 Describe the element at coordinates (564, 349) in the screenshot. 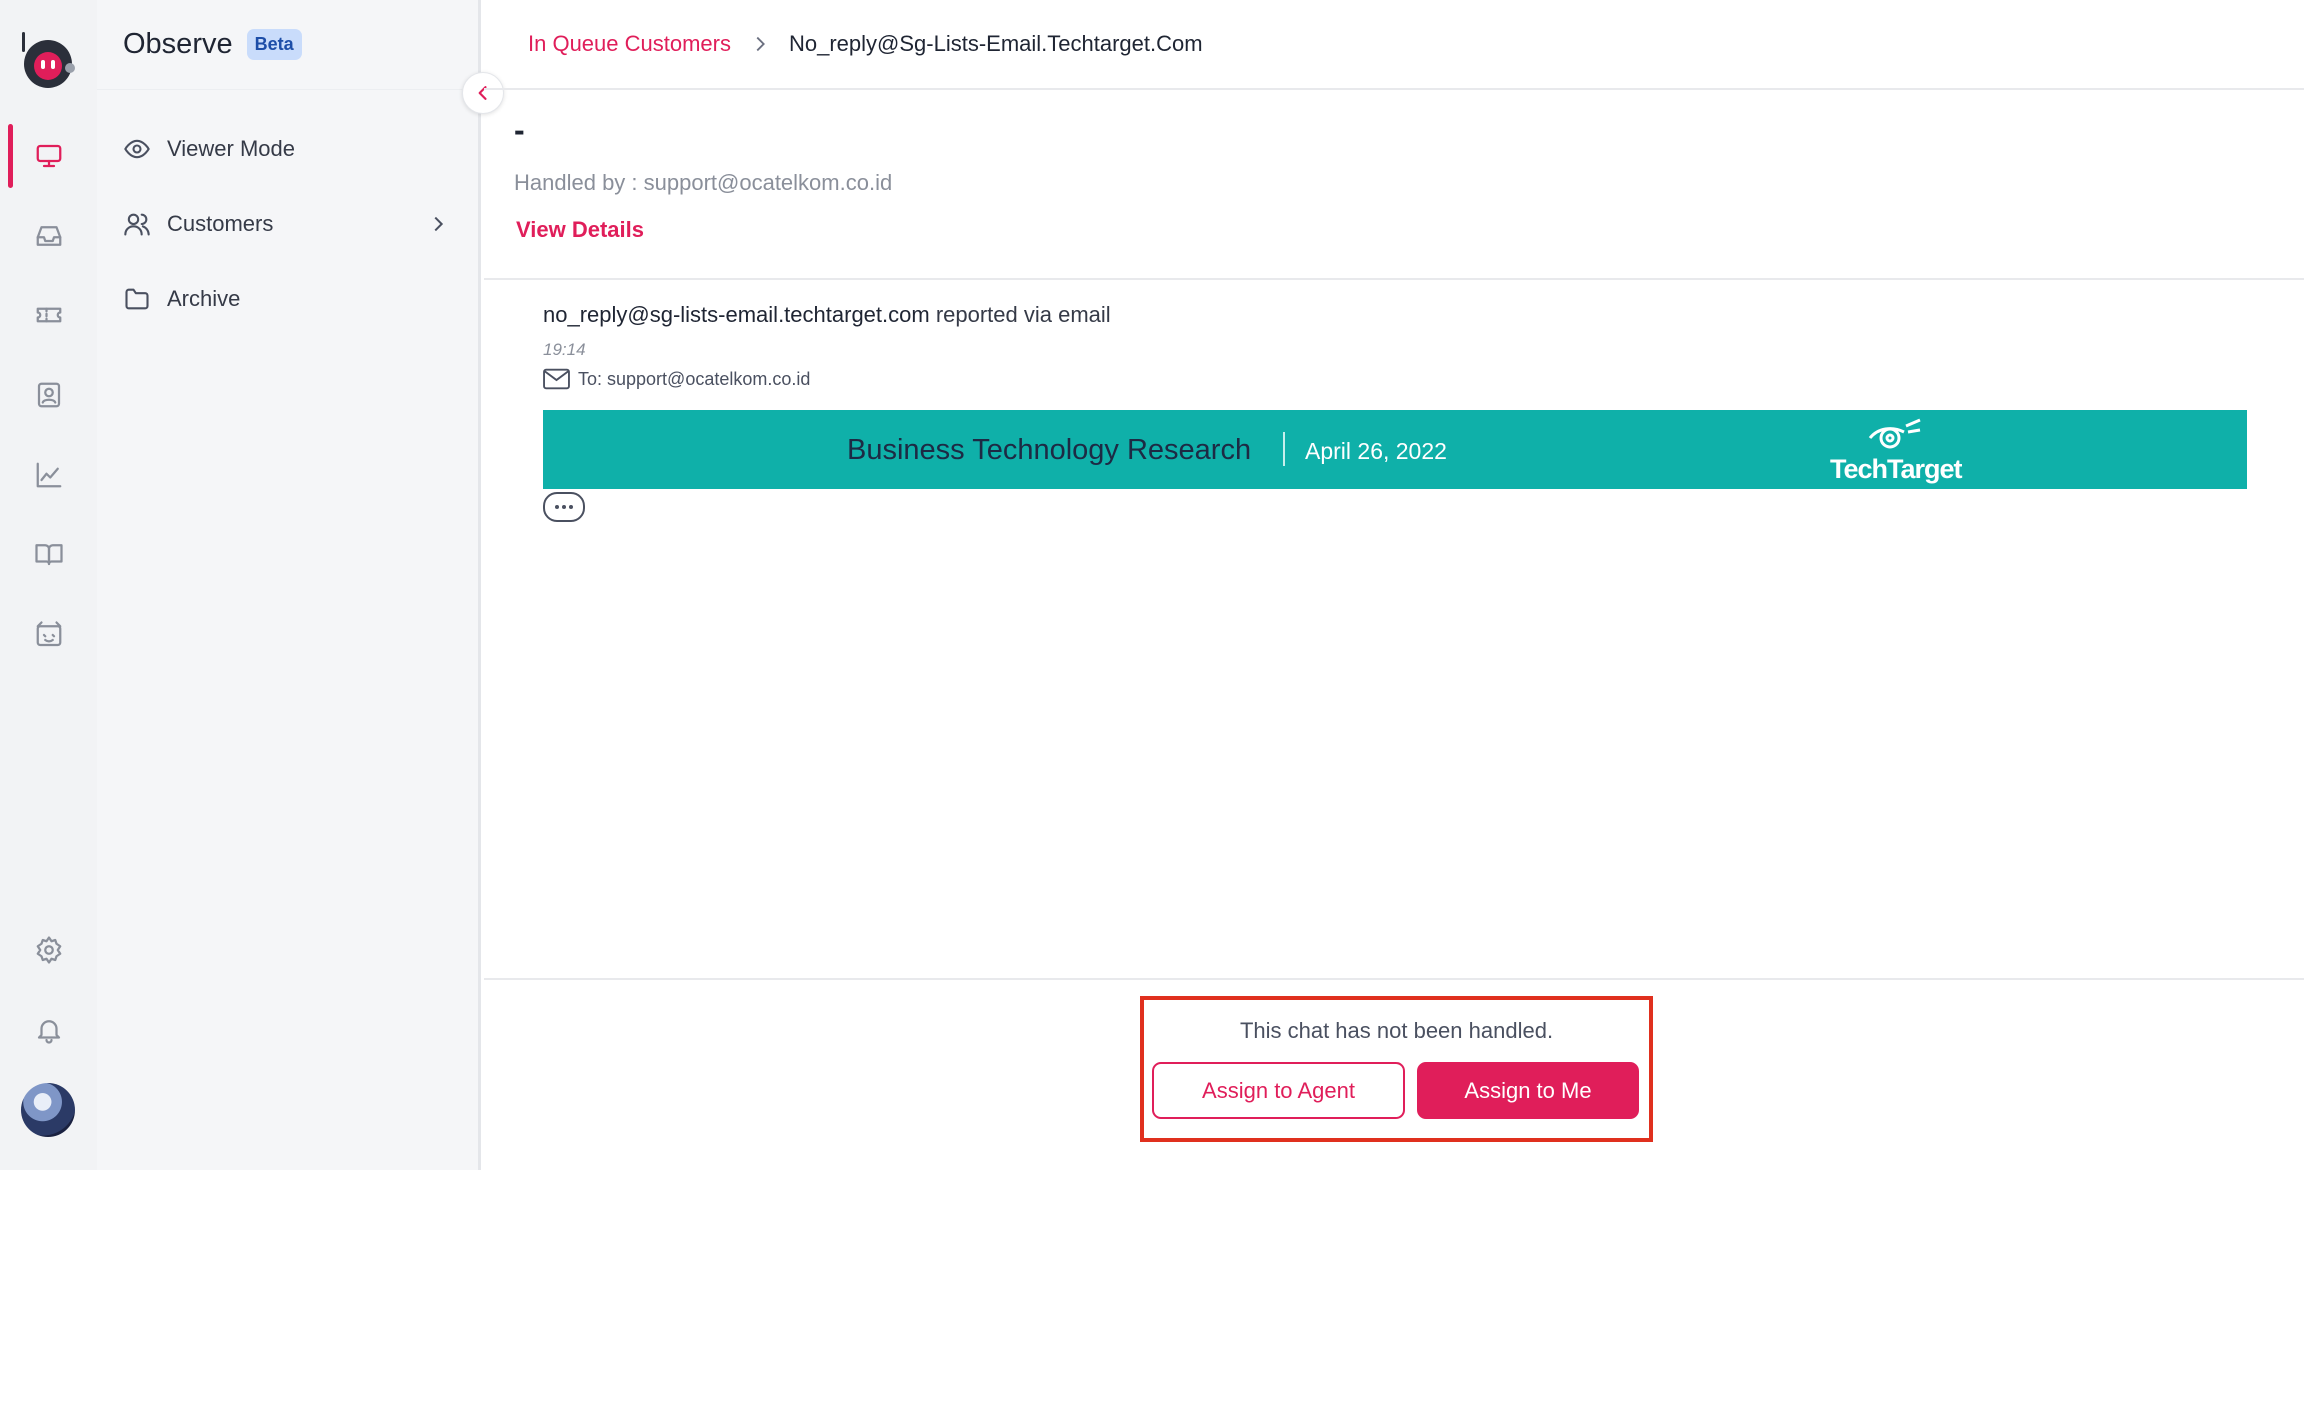

I see `message-time: 19:14` at that location.